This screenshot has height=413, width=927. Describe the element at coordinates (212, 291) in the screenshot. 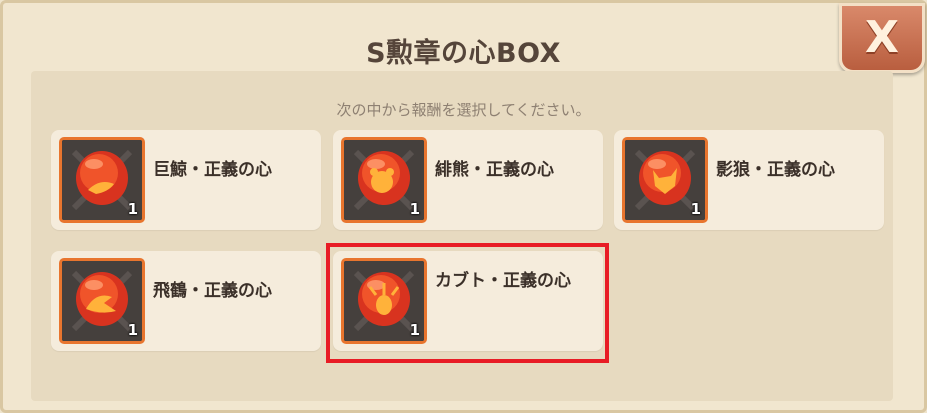

I see `reward-label: 飛鶴・正義の心` at that location.